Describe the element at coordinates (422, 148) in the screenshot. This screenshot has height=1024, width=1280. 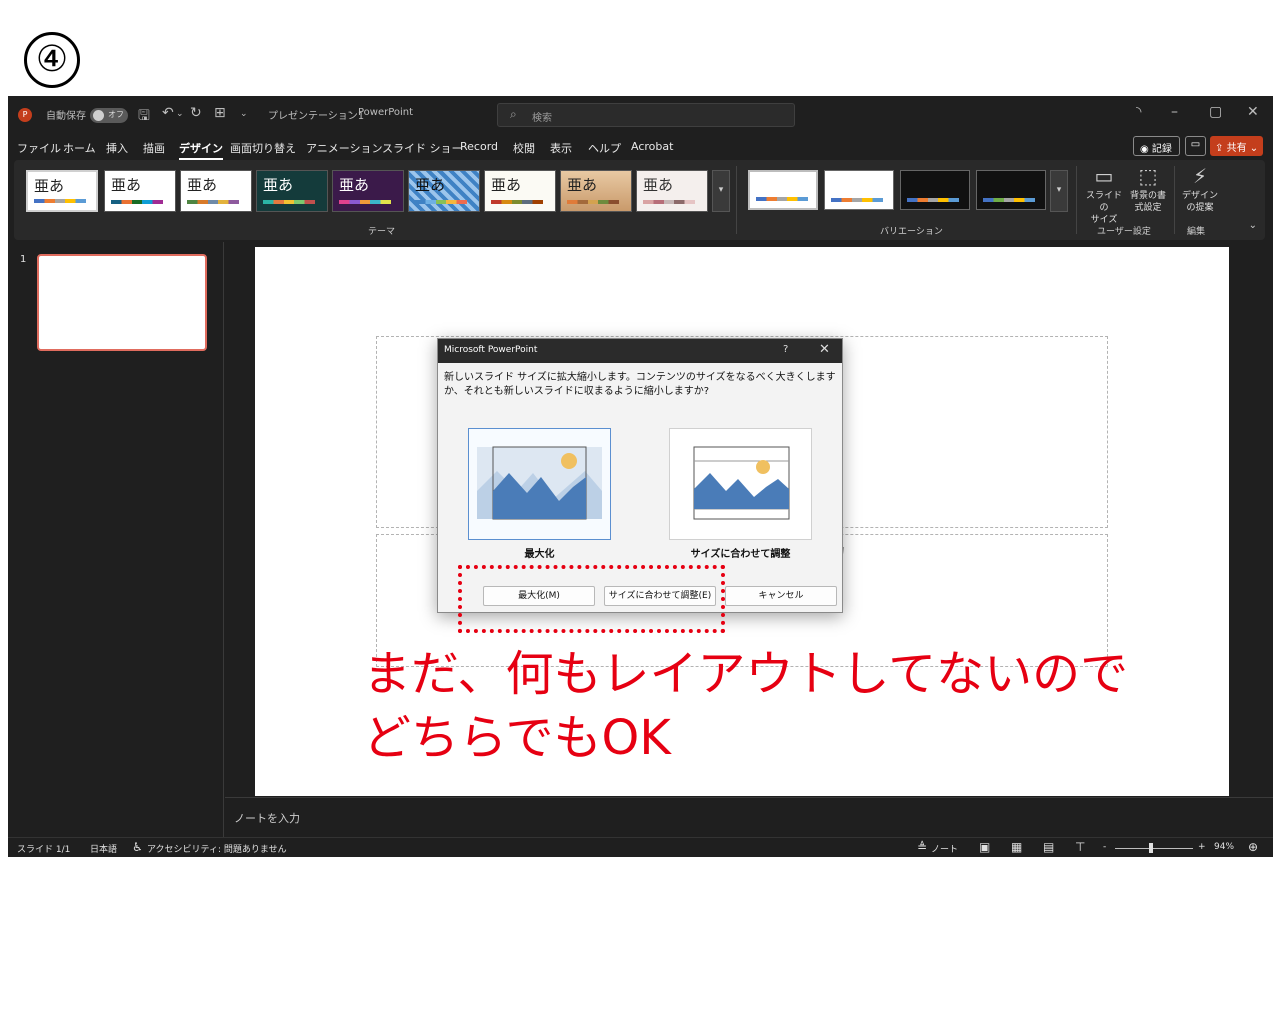
I see `tab-slideshow: スライド ショー` at that location.